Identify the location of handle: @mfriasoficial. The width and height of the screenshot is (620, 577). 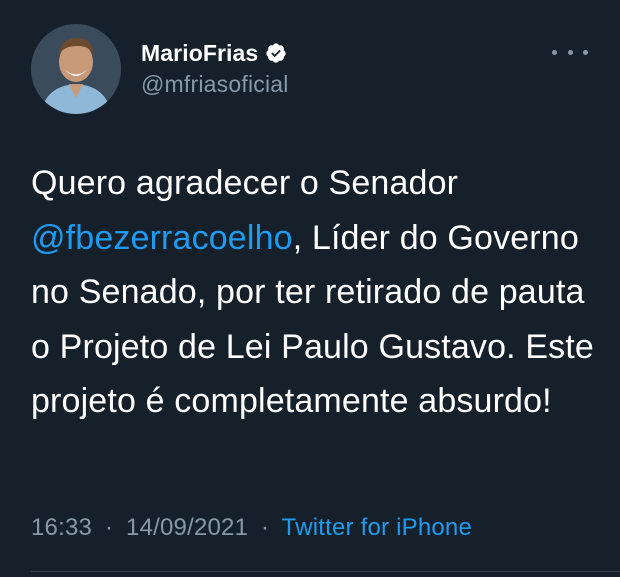
(215, 84).